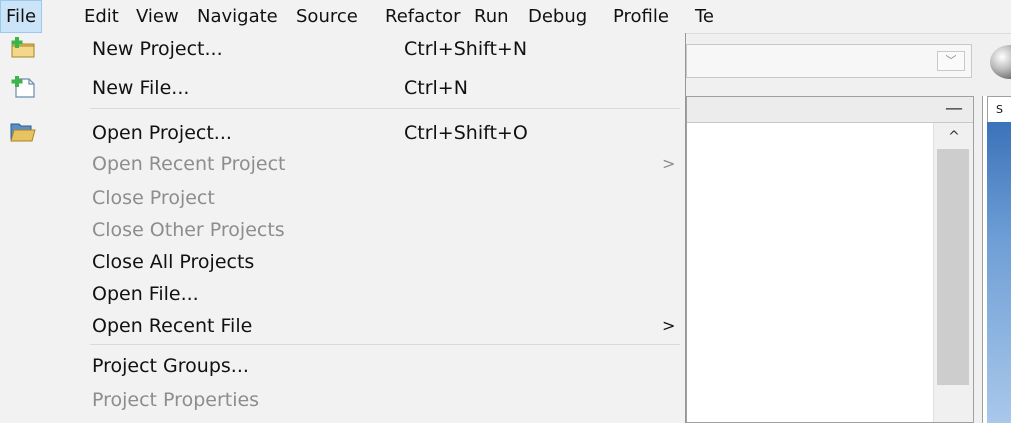 The image size is (1011, 423). Describe the element at coordinates (343, 164) in the screenshot. I see `menu-item-open-recent-project: Open Recent Project >` at that location.